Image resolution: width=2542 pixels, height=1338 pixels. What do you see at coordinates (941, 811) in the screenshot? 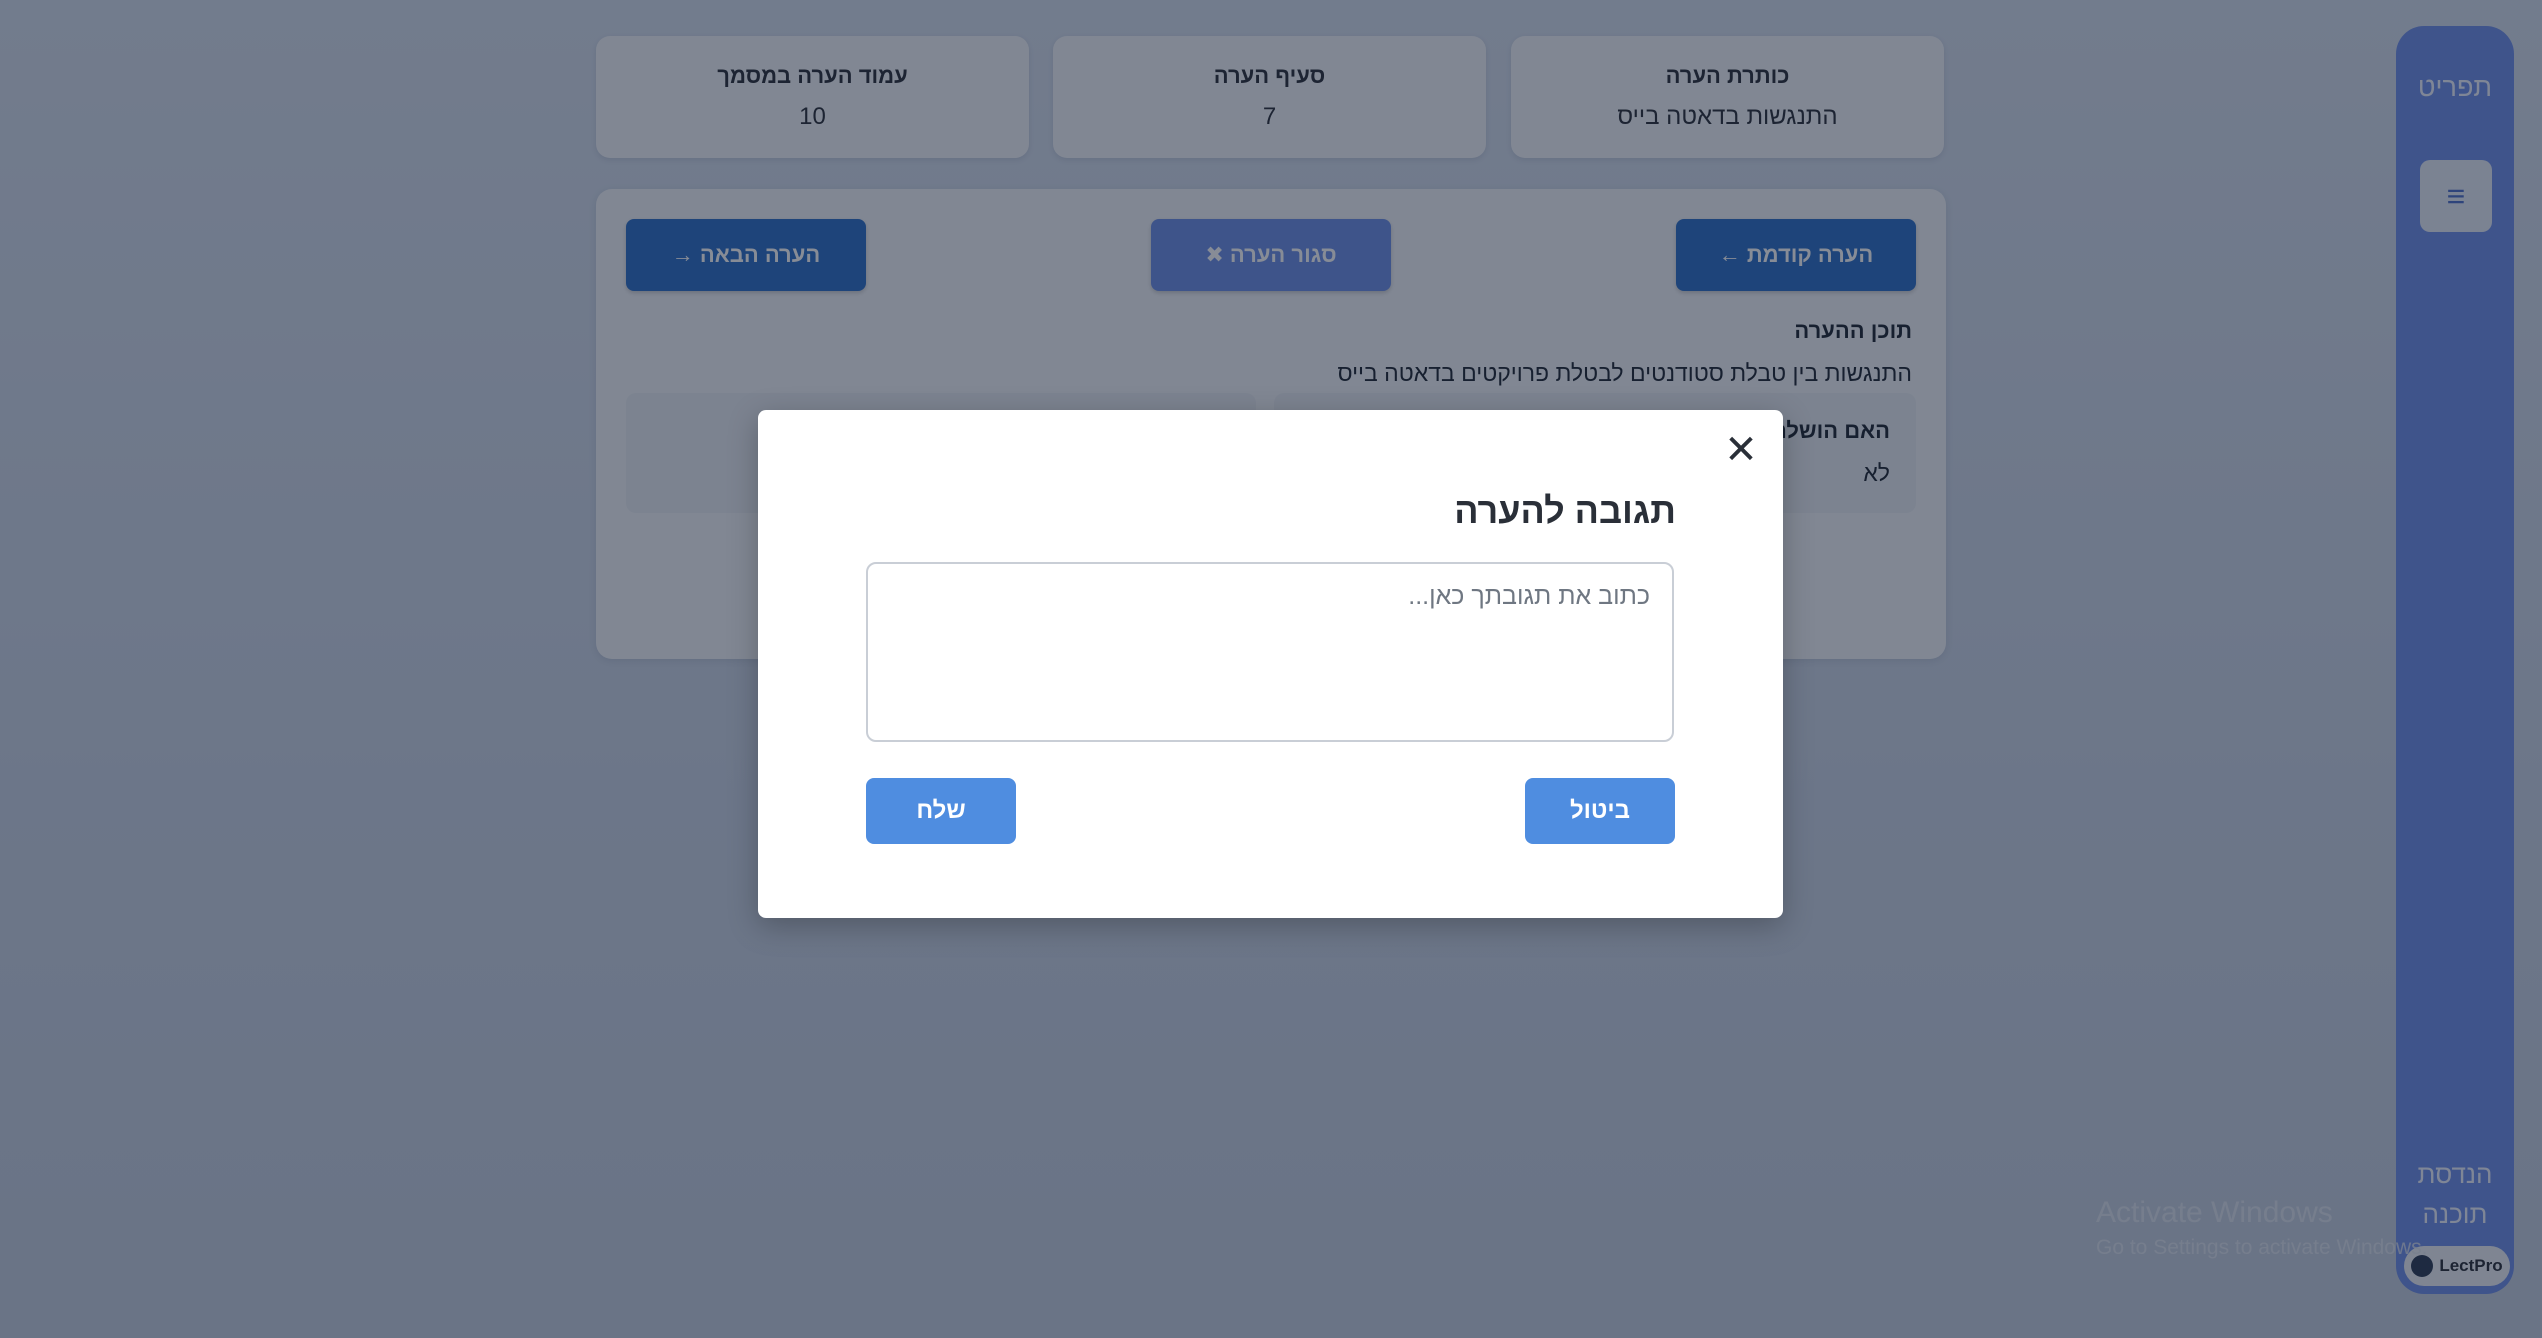
I see `send-button: שלח` at bounding box center [941, 811].